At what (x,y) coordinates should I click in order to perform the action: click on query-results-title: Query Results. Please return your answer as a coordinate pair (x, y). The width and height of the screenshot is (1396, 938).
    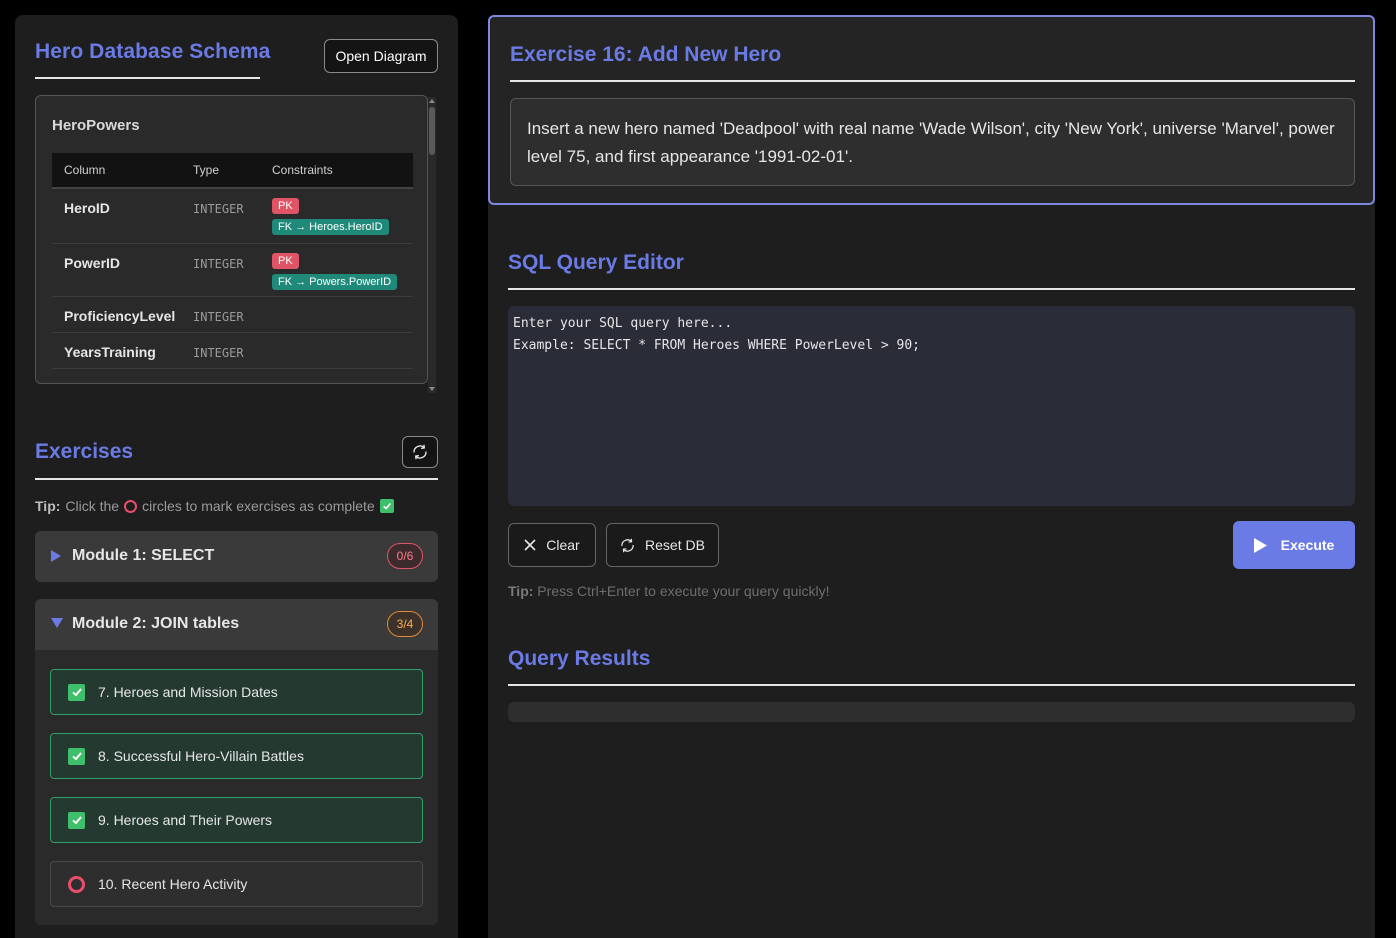
    Looking at the image, I should click on (579, 658).